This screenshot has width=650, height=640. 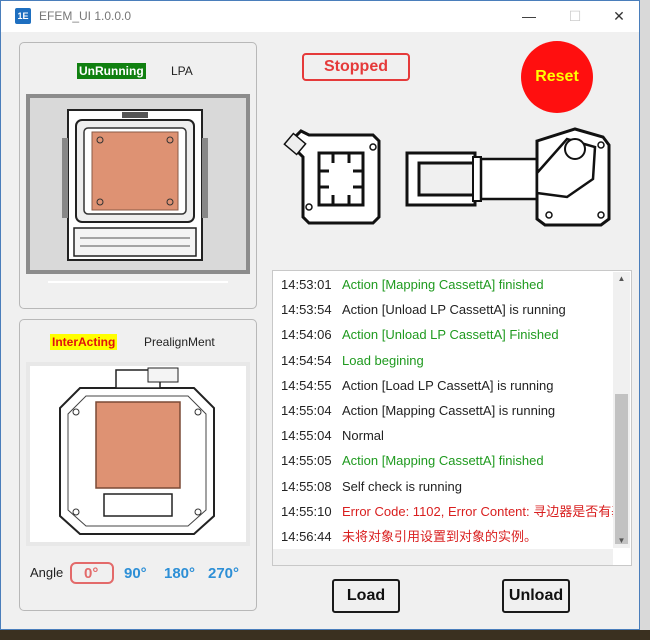 What do you see at coordinates (85, 16) in the screenshot?
I see `window-title: EFEM_UI 1.0.0.0` at bounding box center [85, 16].